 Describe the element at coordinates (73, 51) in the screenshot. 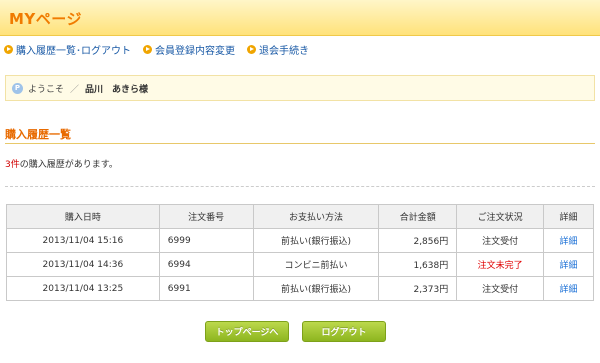

I see `link-label: 購入履歴一覧･ログアウト` at that location.